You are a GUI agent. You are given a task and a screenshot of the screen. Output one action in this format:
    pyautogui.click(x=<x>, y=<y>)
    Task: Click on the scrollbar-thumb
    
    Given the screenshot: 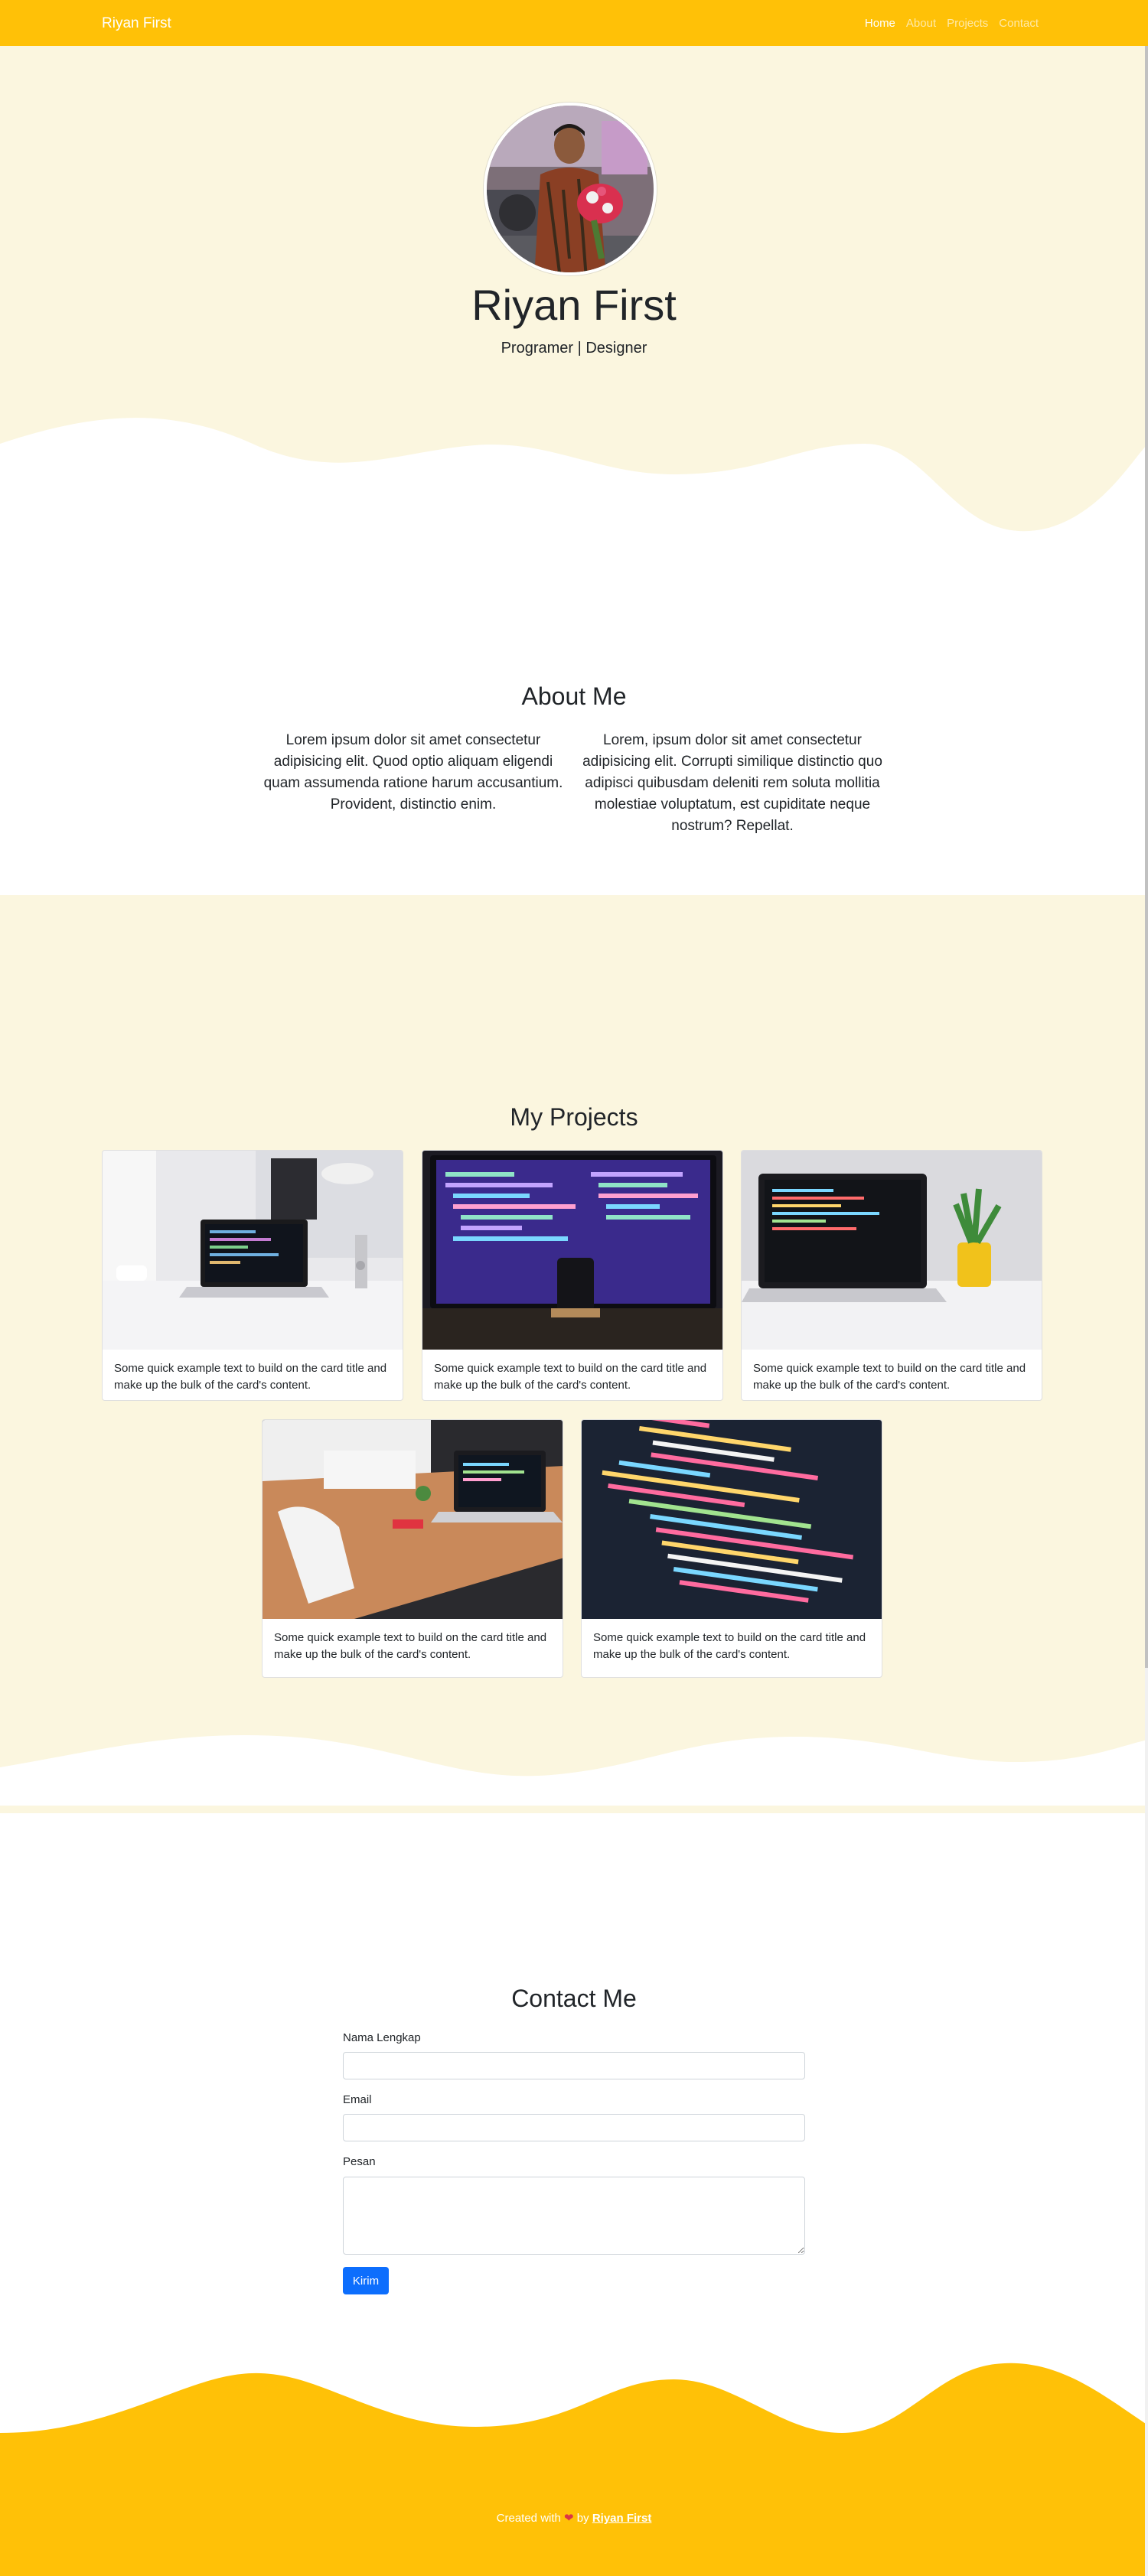 What is the action you would take?
    pyautogui.click(x=1146, y=834)
    